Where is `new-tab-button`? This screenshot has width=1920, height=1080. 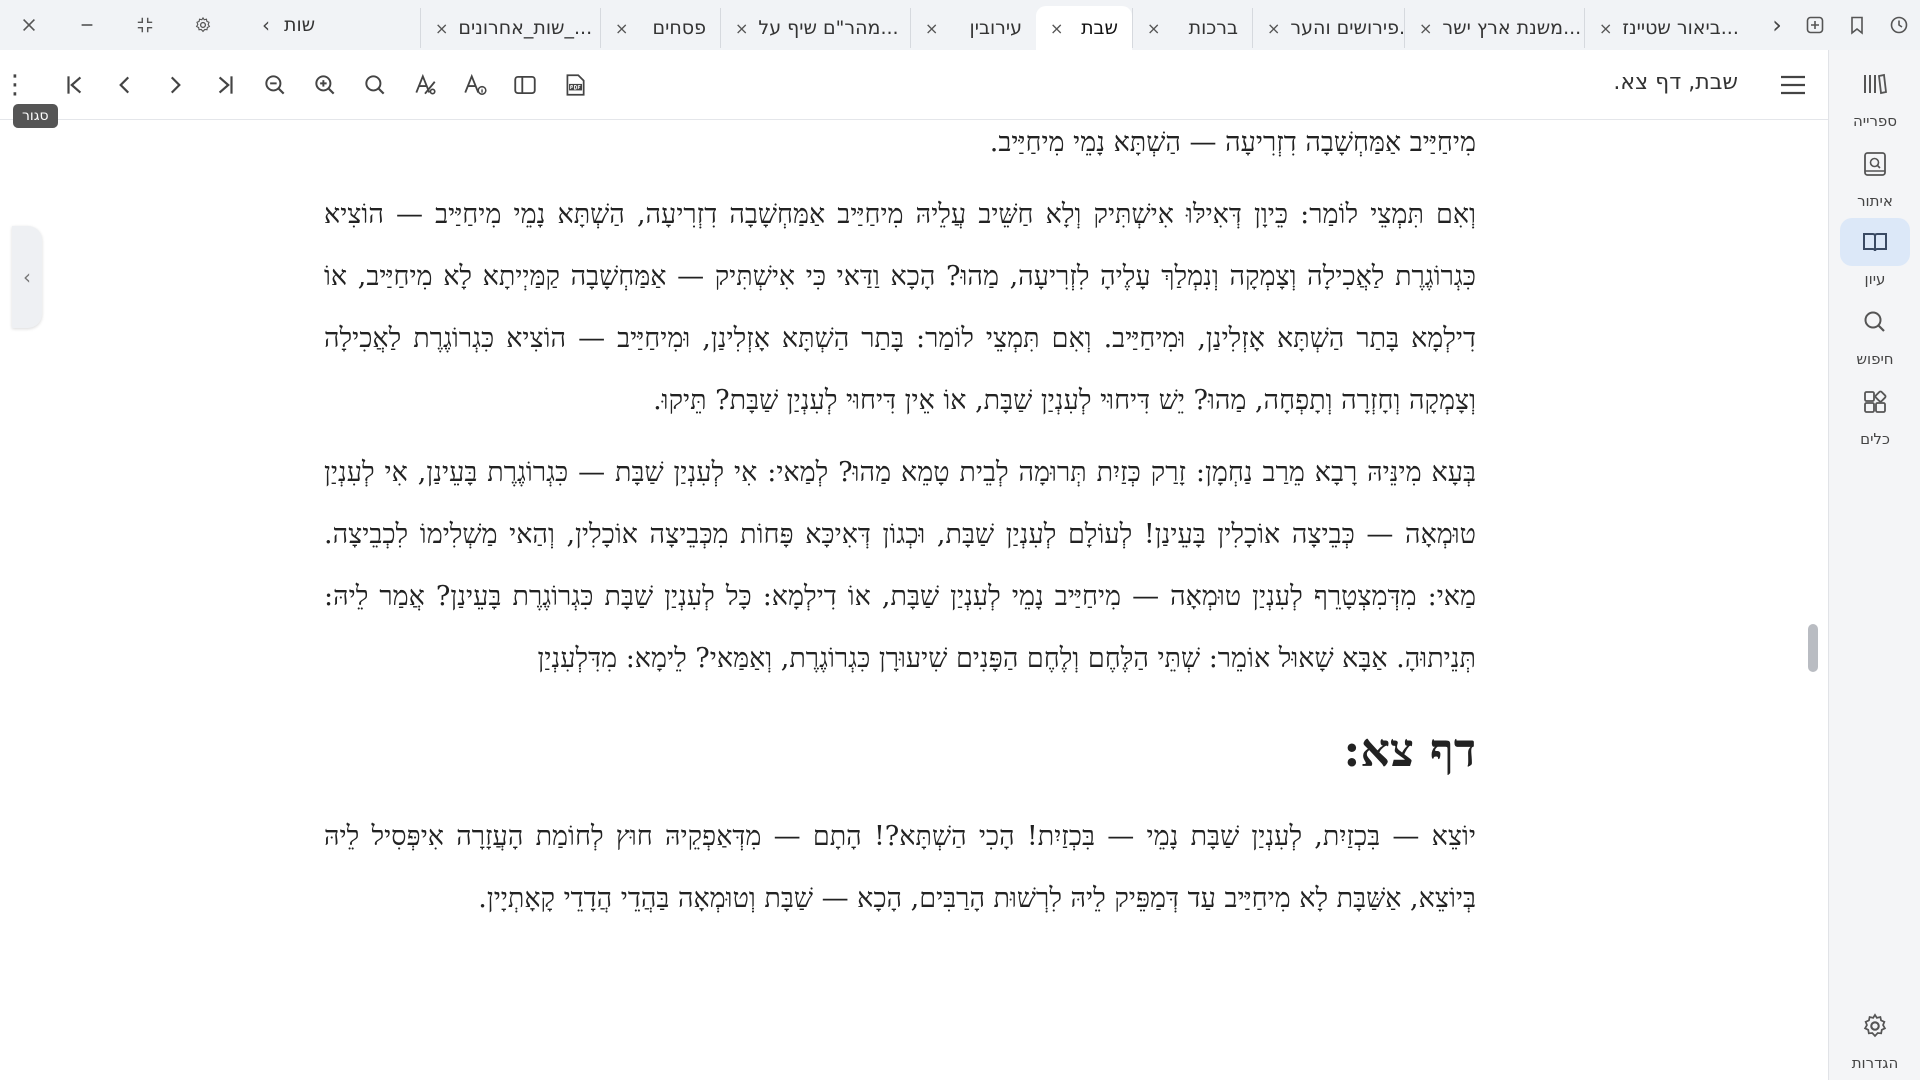
new-tab-button is located at coordinates (1815, 25).